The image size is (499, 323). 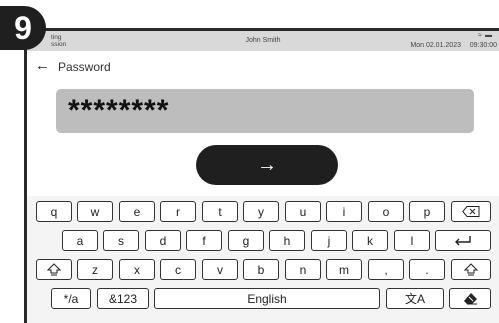 What do you see at coordinates (23, 28) in the screenshot?
I see `step-badge: 9` at bounding box center [23, 28].